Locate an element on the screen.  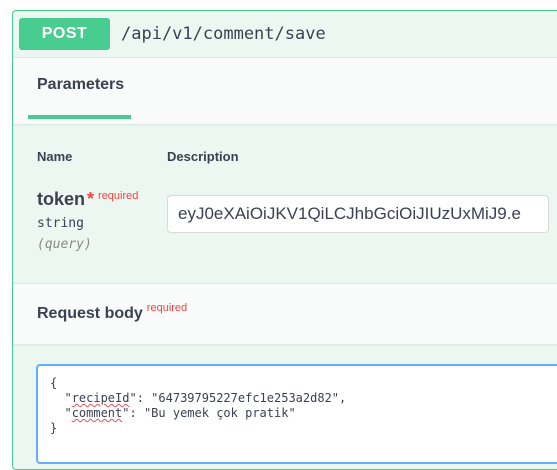
operation-summary: POST /api/v1/comment/save is located at coordinates (285, 34).